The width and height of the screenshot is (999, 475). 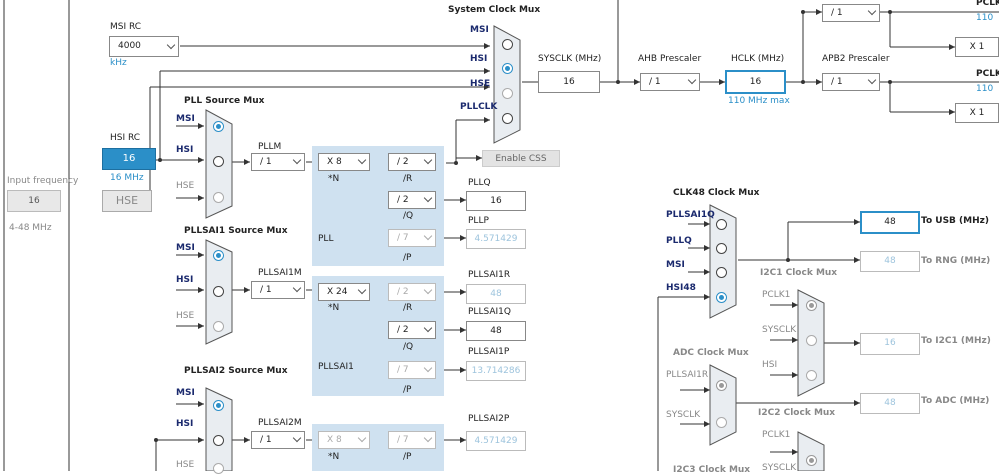 I want to click on i2c1-hsi-radio, so click(x=811, y=375).